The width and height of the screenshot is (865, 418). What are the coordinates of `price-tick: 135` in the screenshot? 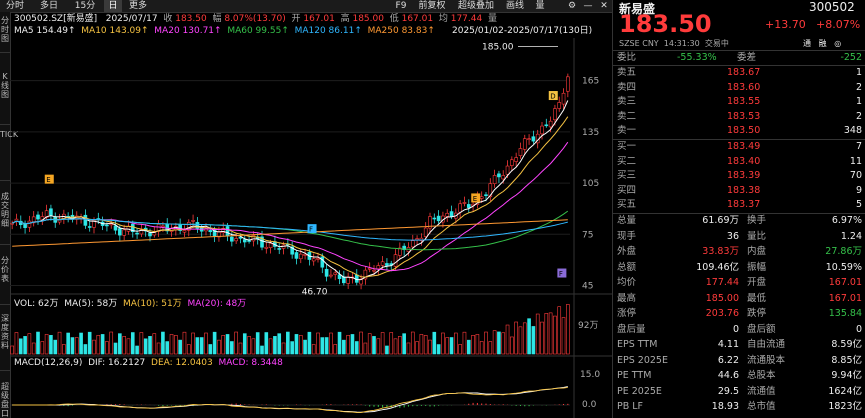 It's located at (590, 133).